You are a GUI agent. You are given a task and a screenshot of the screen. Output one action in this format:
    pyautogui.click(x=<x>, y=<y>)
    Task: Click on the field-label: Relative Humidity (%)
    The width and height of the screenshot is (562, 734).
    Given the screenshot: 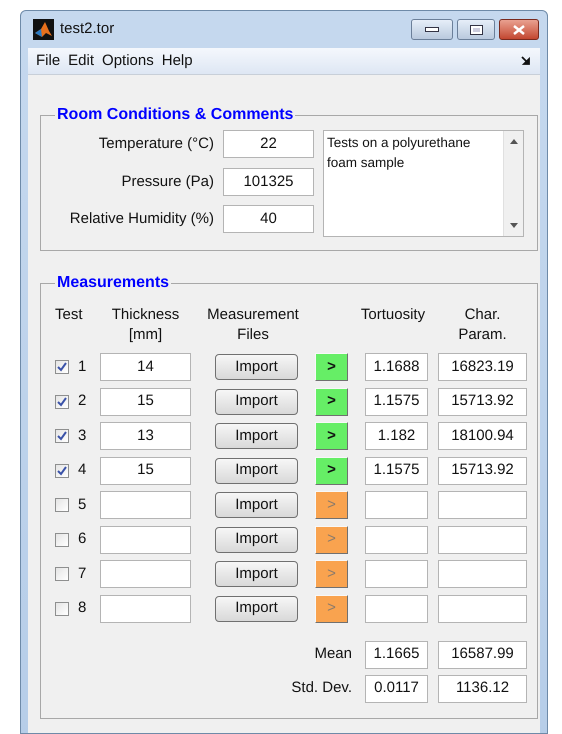 What is the action you would take?
    pyautogui.click(x=141, y=218)
    